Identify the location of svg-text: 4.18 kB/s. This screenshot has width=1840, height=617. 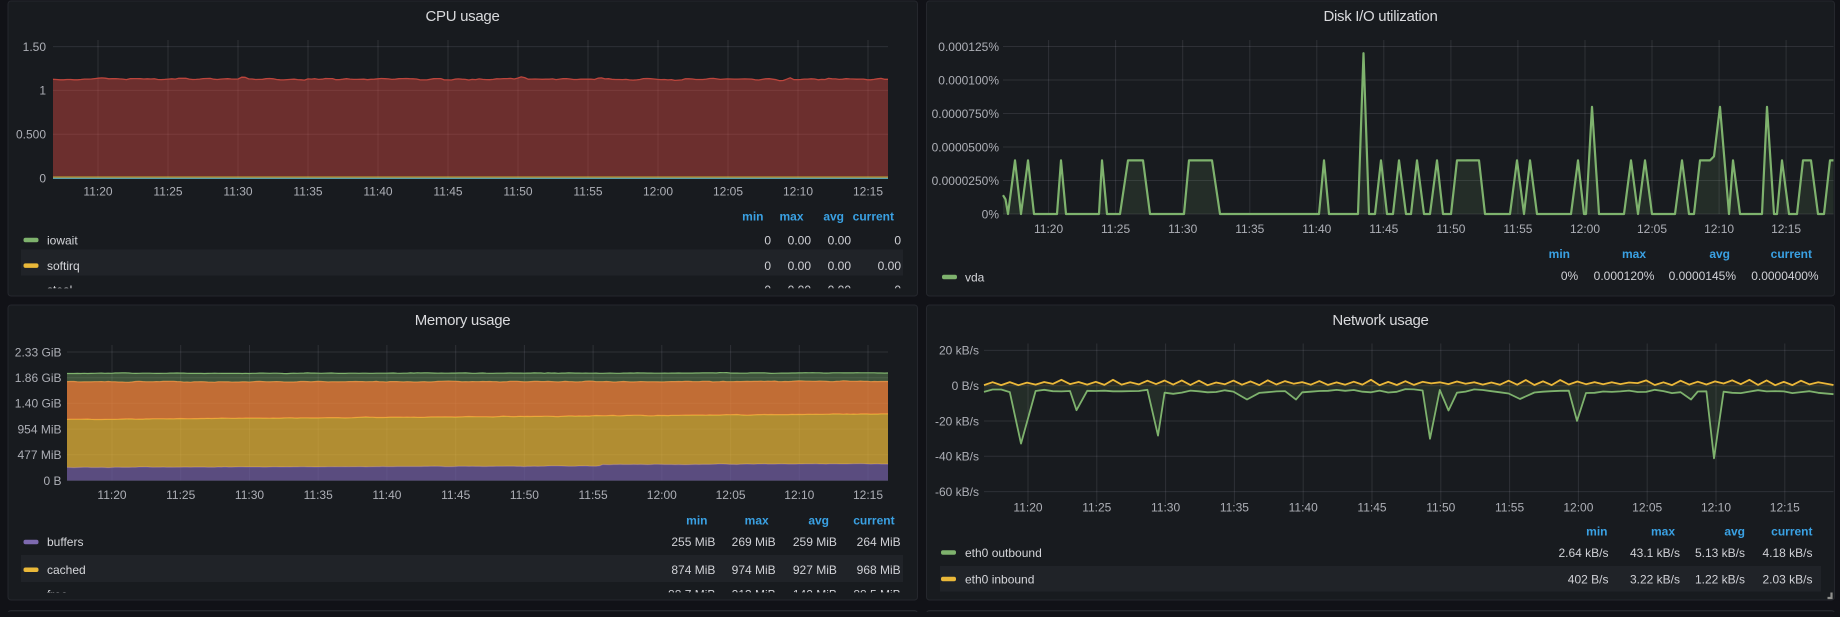
(1787, 553).